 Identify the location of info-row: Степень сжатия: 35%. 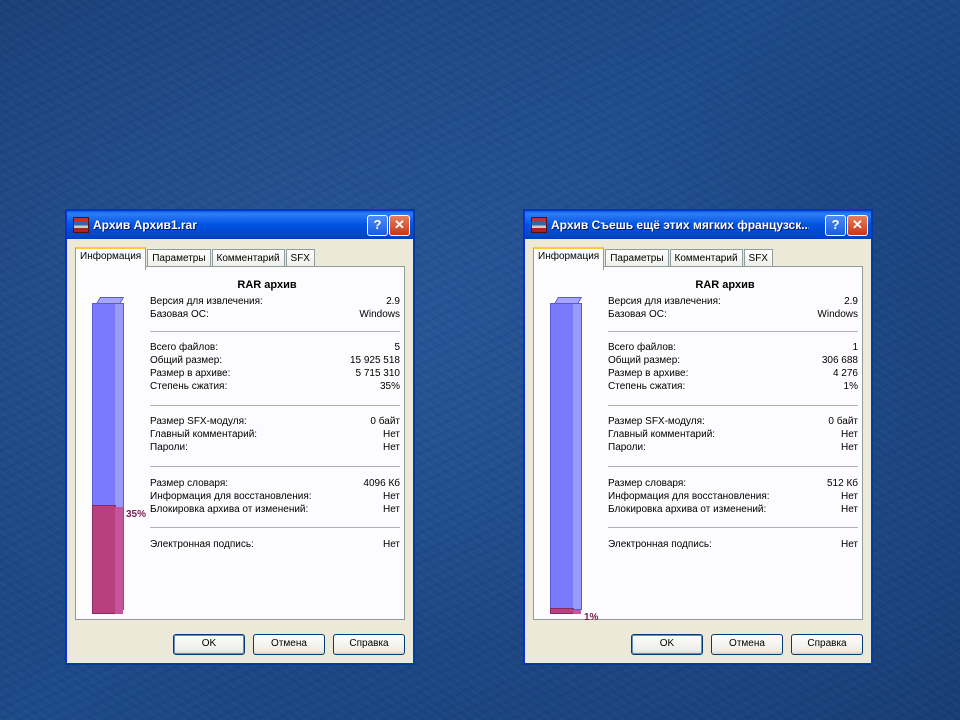
(275, 386).